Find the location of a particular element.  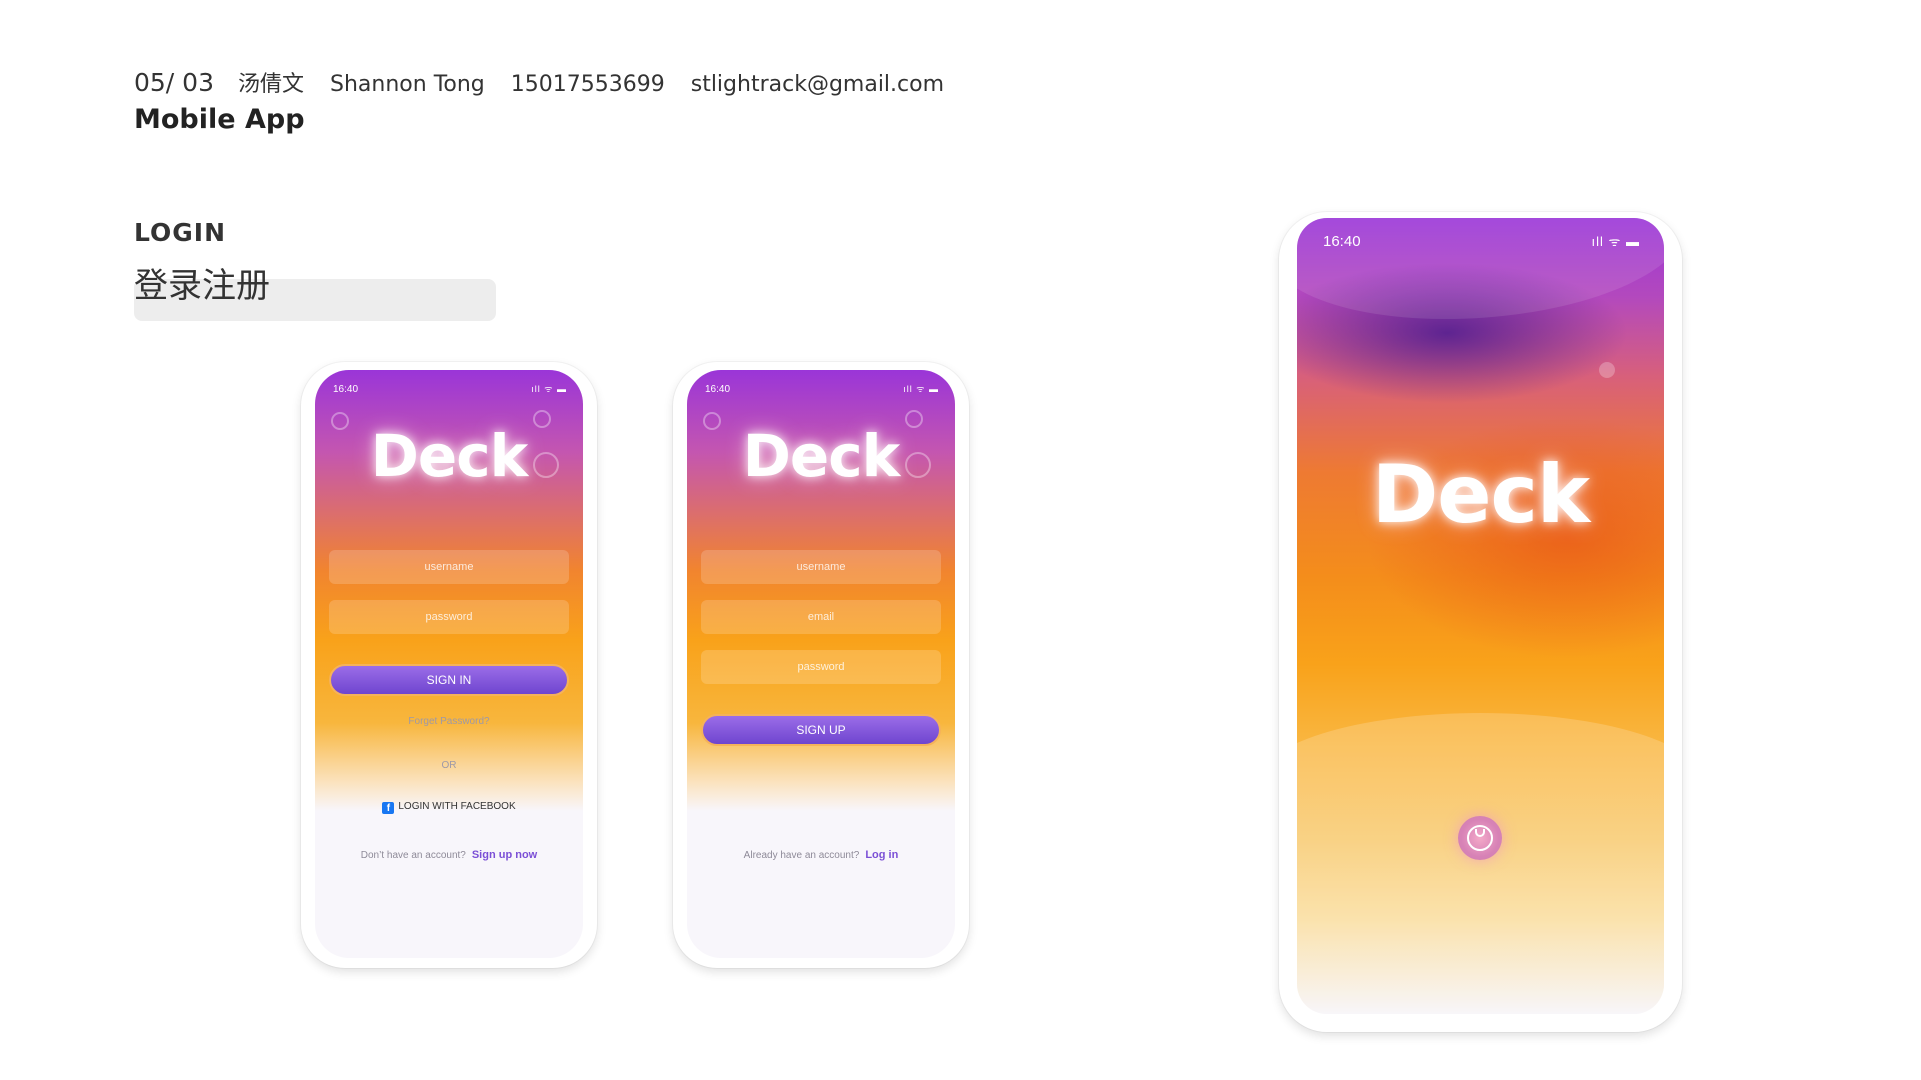

signup-prompt: Don’t have an account? Sign up now is located at coordinates (449, 855).